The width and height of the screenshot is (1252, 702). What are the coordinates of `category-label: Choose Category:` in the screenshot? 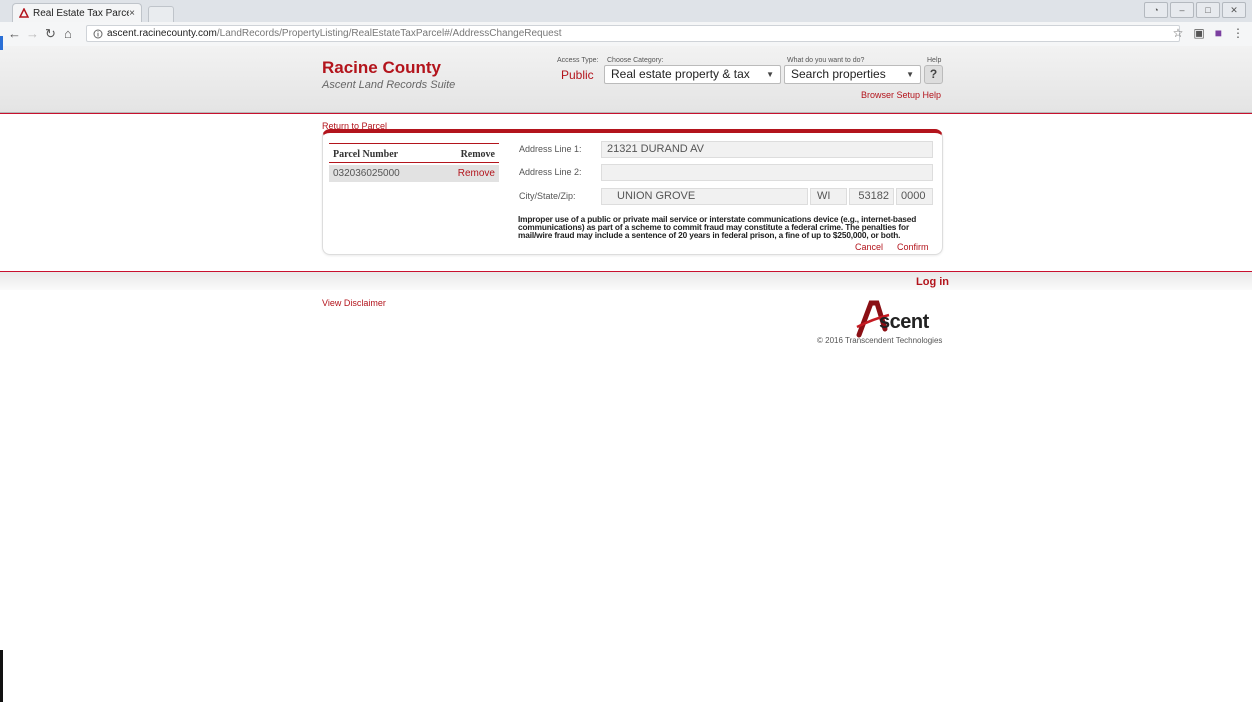 It's located at (635, 60).